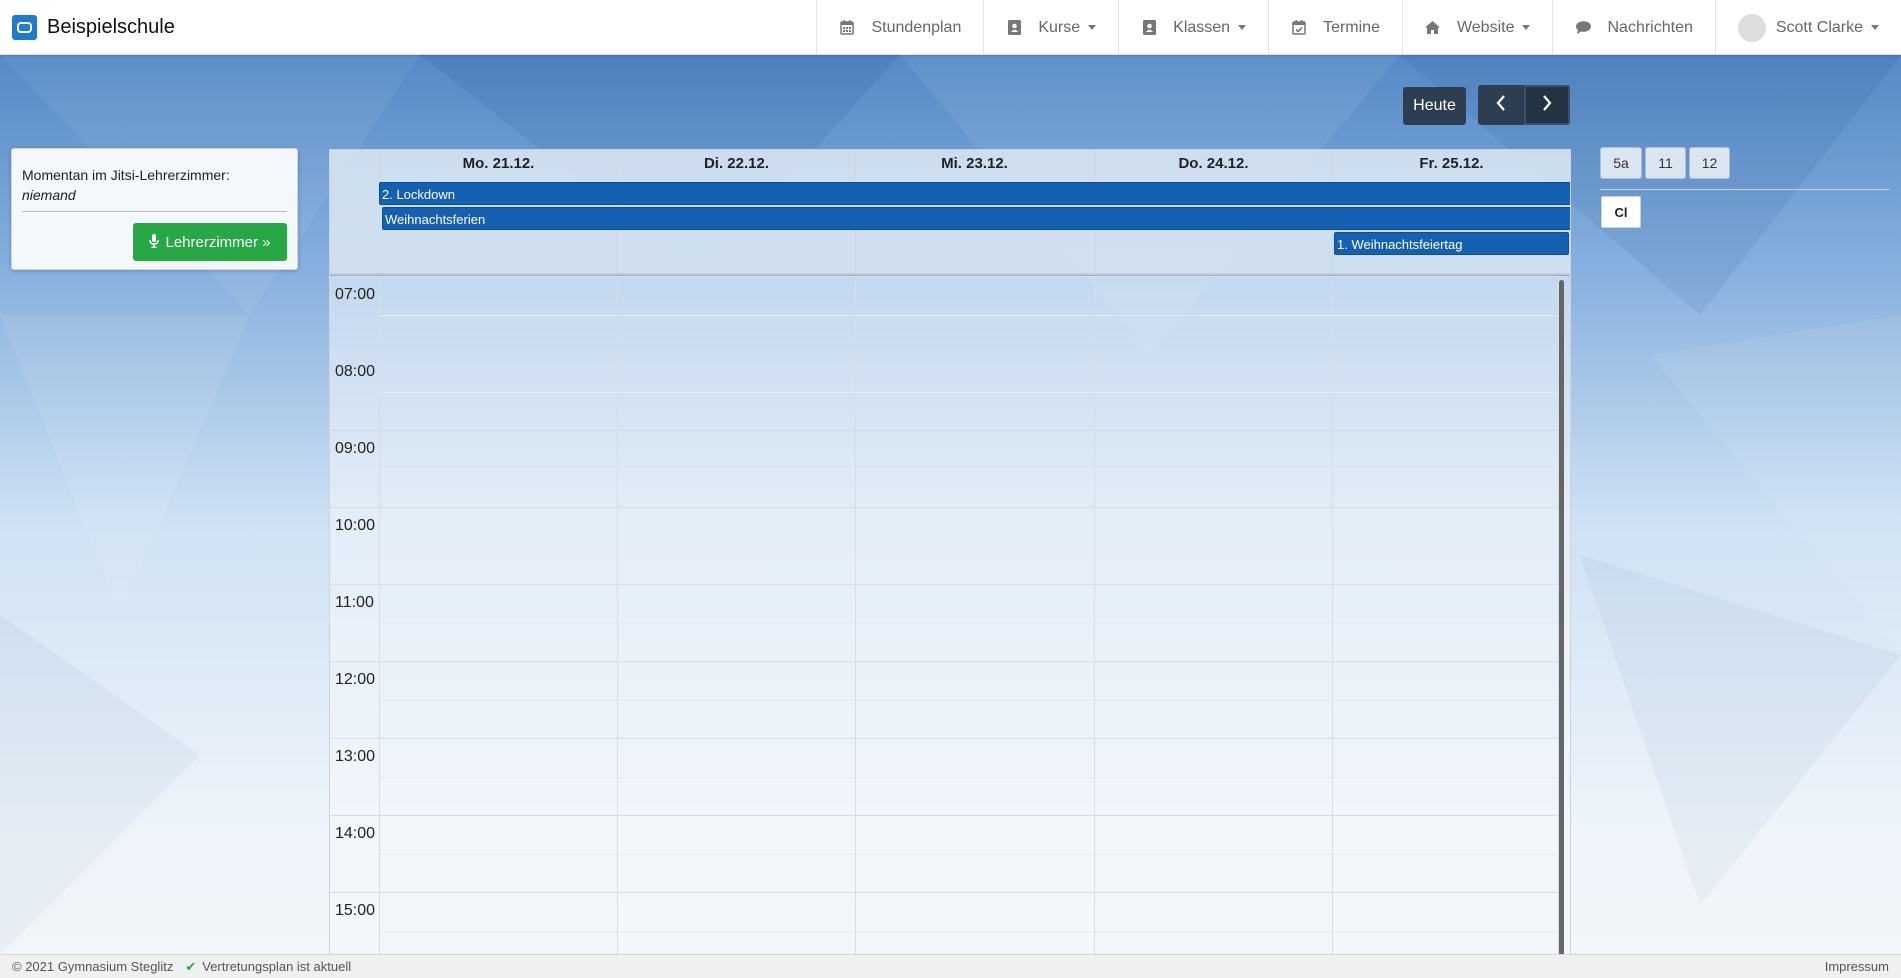 The height and width of the screenshot is (978, 1901). What do you see at coordinates (154, 242) in the screenshot?
I see `microphone-icon` at bounding box center [154, 242].